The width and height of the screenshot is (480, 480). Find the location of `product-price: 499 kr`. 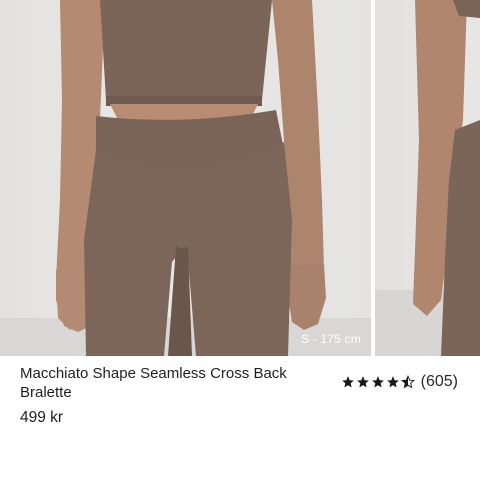

product-price: 499 kr is located at coordinates (42, 417).